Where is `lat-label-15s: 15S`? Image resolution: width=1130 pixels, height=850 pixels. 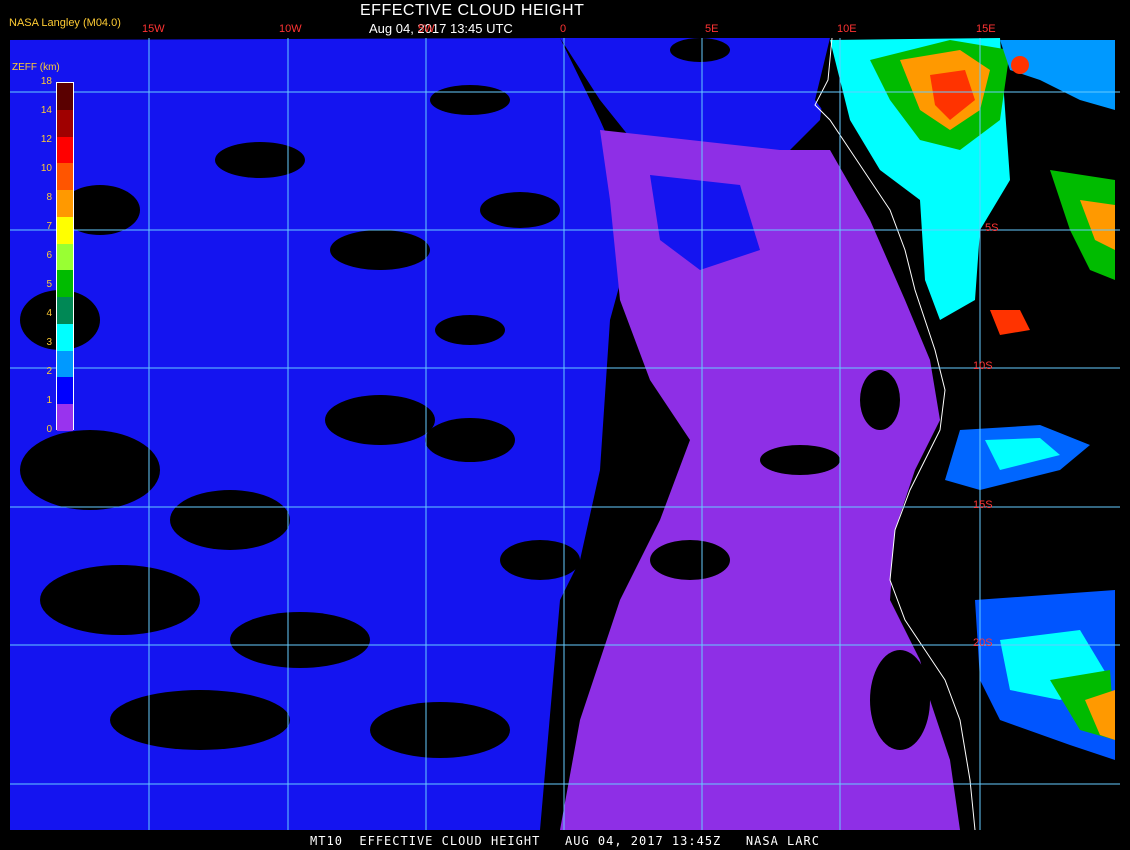 lat-label-15s: 15S is located at coordinates (983, 505).